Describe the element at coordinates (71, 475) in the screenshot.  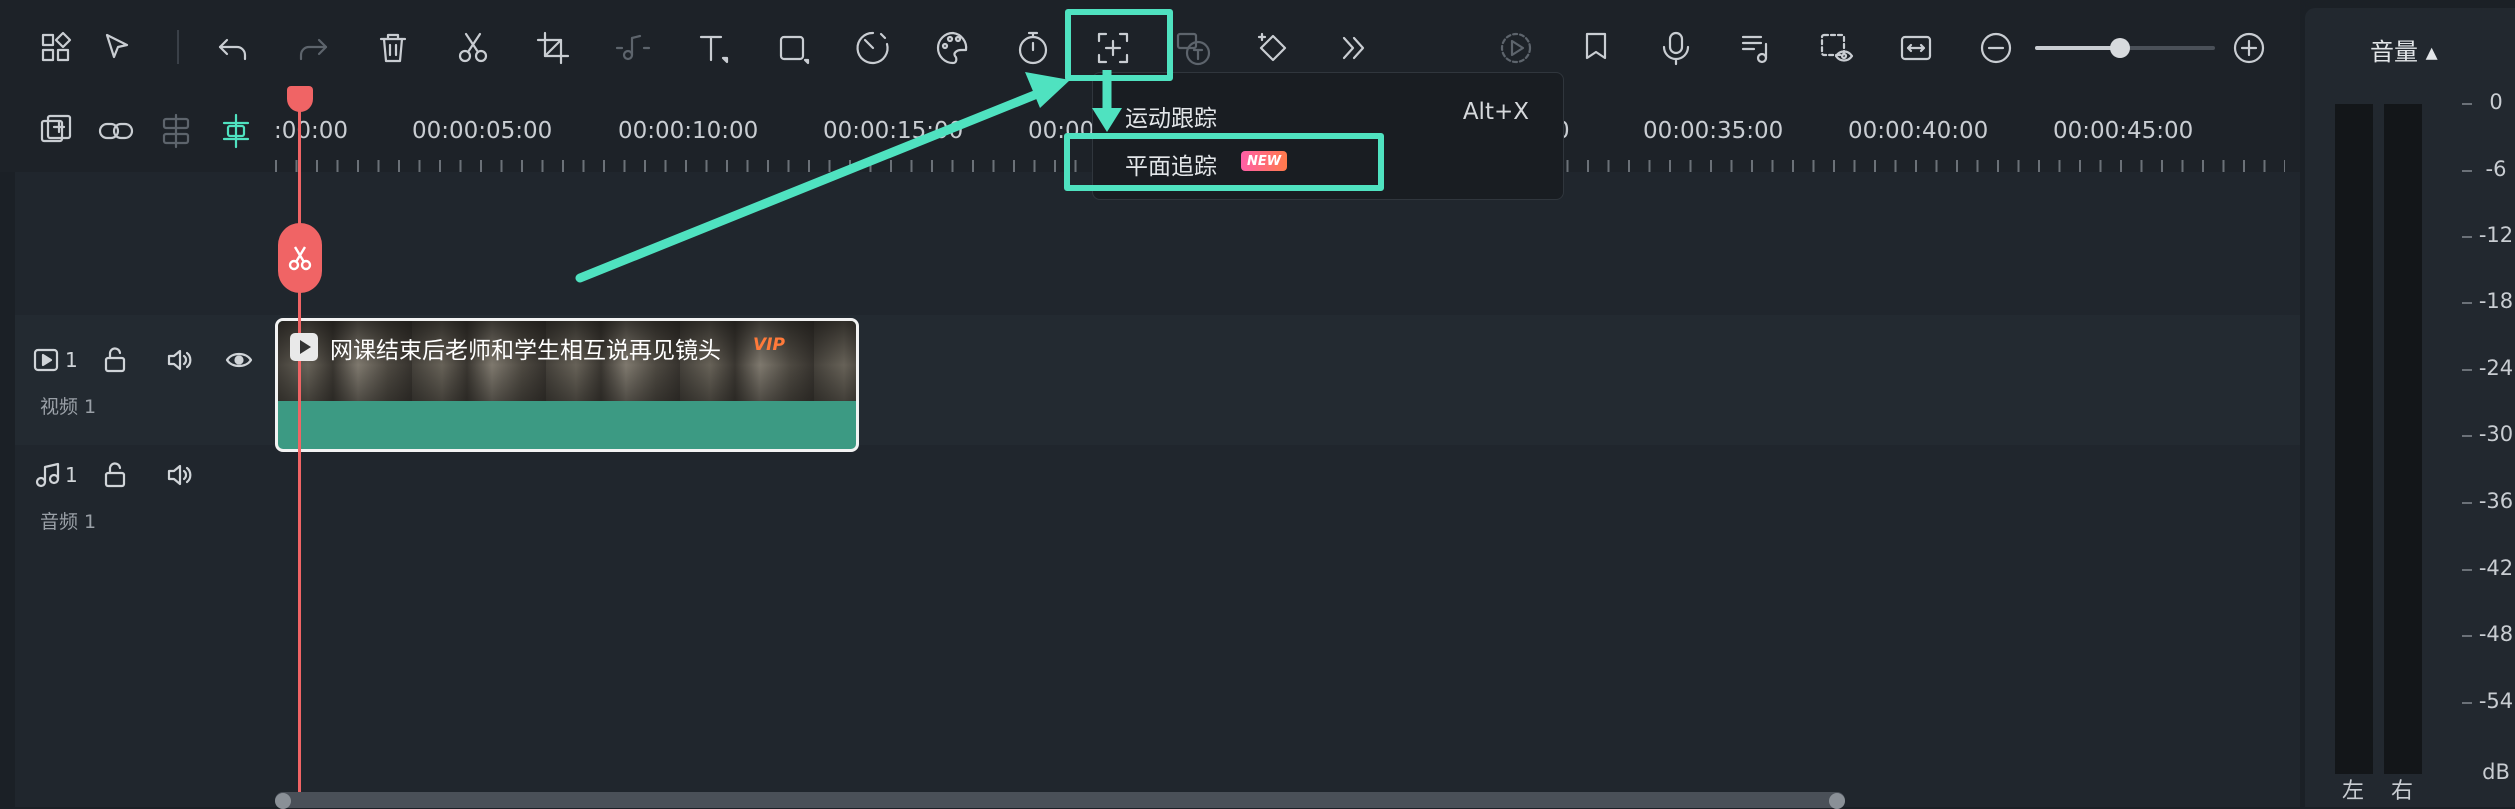
I see `audio-track-number: 1` at that location.